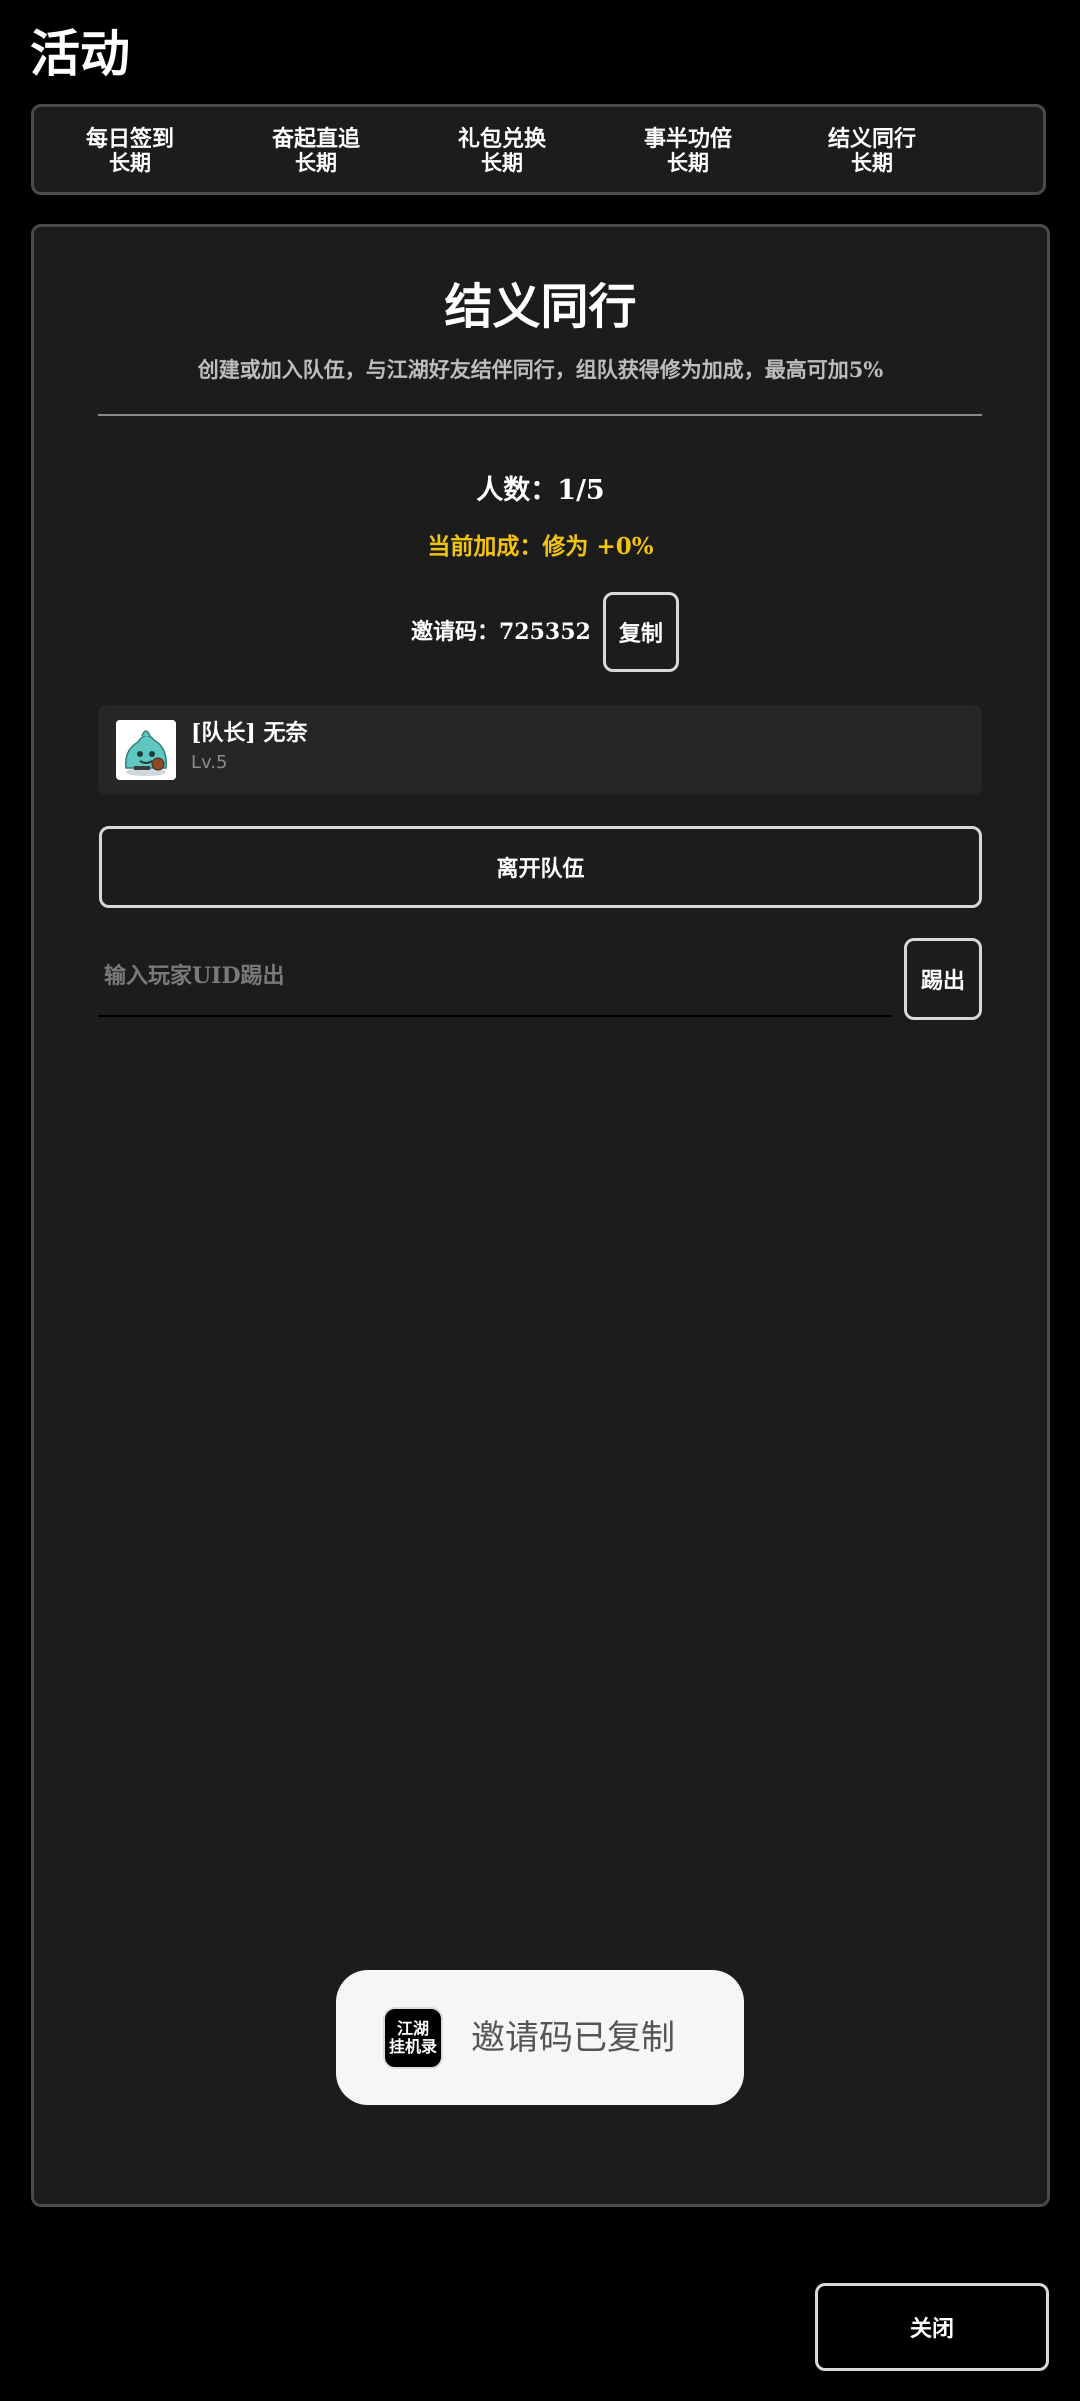  Describe the element at coordinates (80, 53) in the screenshot. I see `page-title: 活动` at that location.